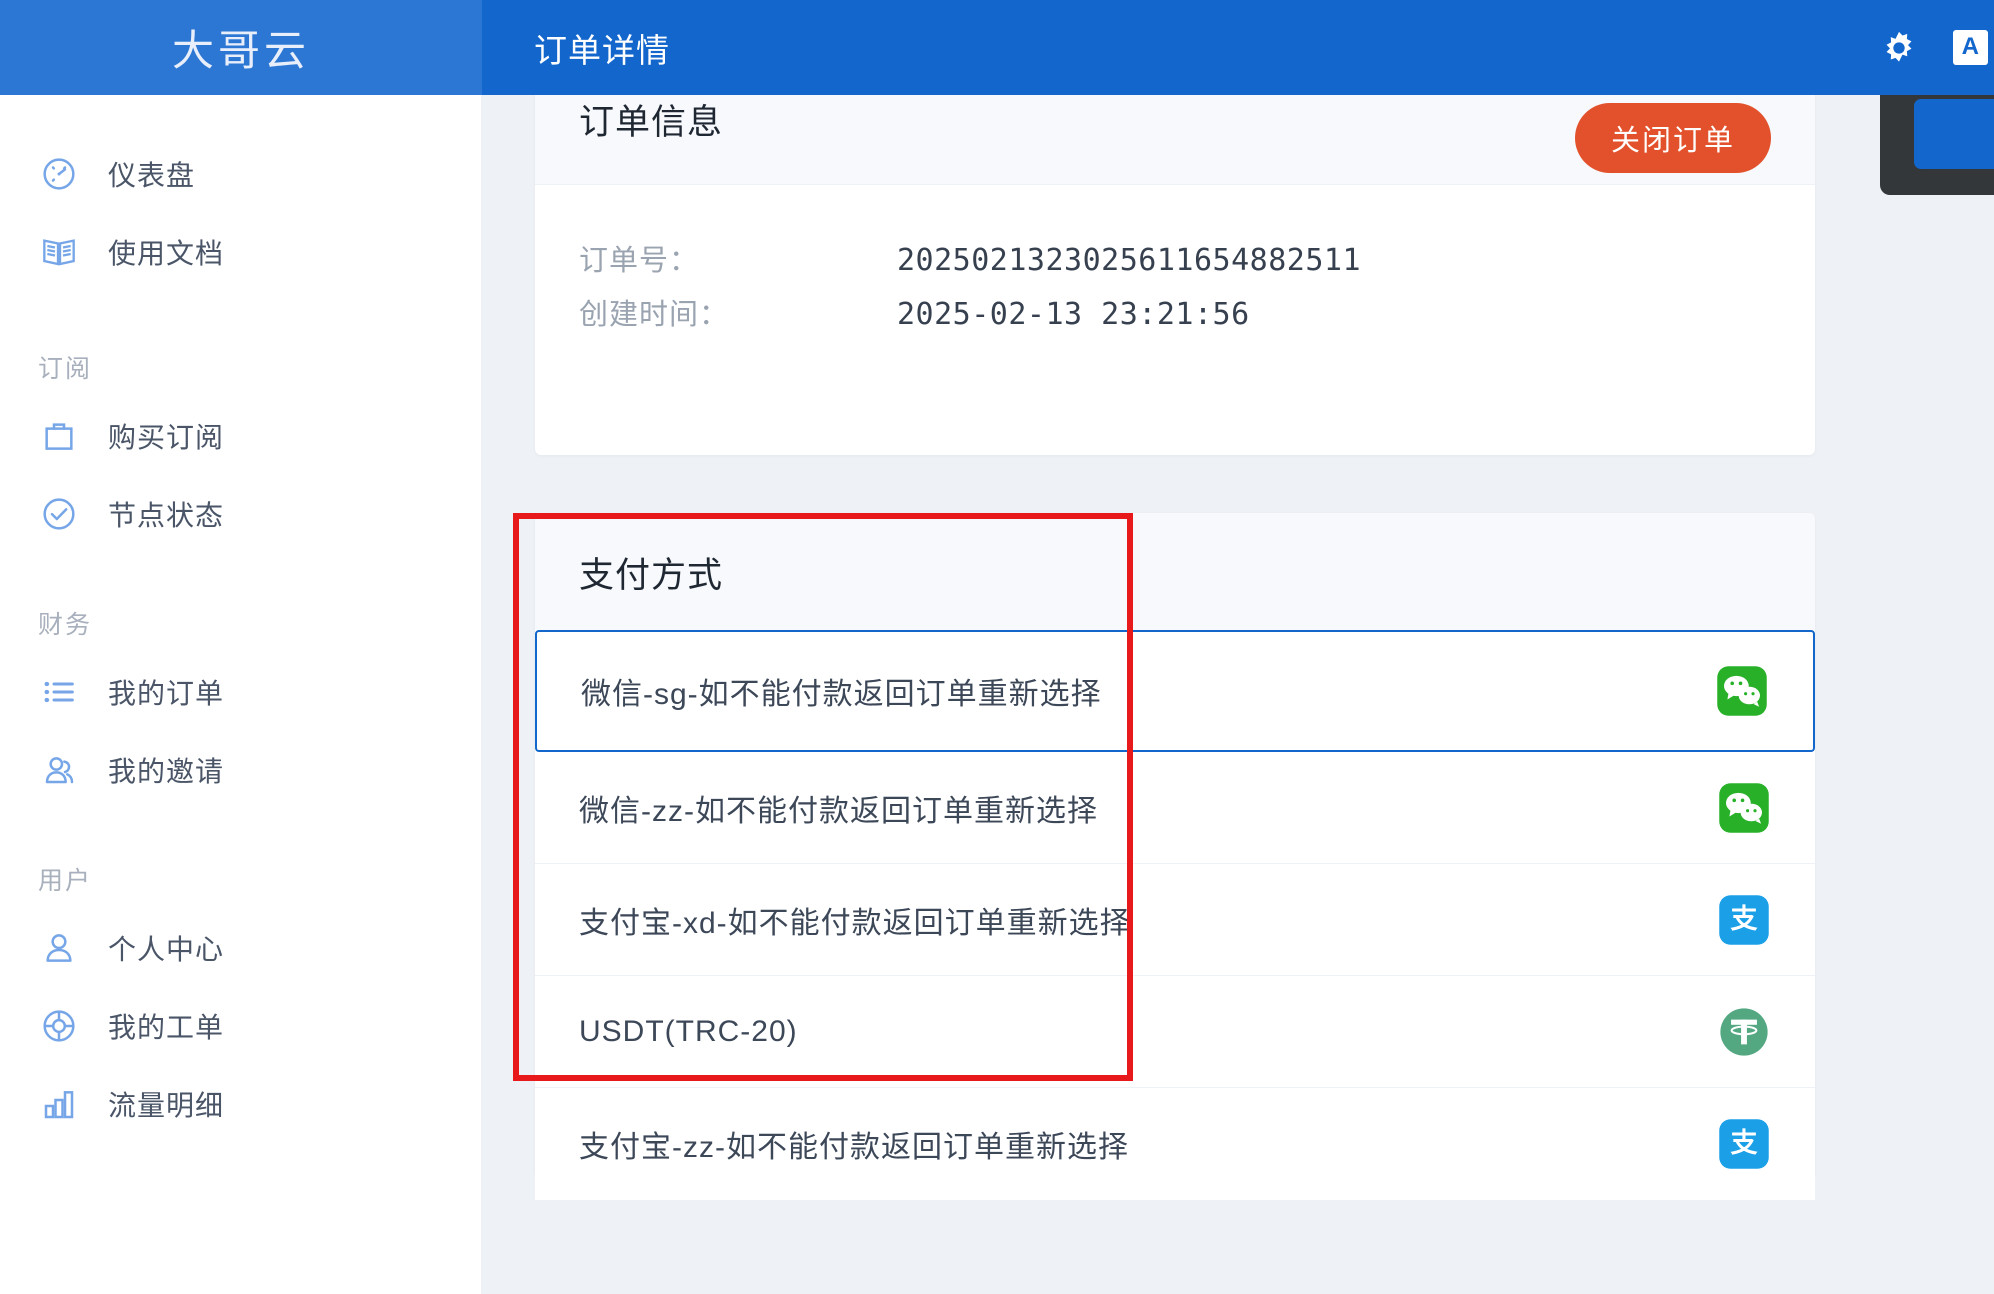 This screenshot has width=1994, height=1294. What do you see at coordinates (997, 47) in the screenshot?
I see `top-bar: 大哥云 订单详情 A` at bounding box center [997, 47].